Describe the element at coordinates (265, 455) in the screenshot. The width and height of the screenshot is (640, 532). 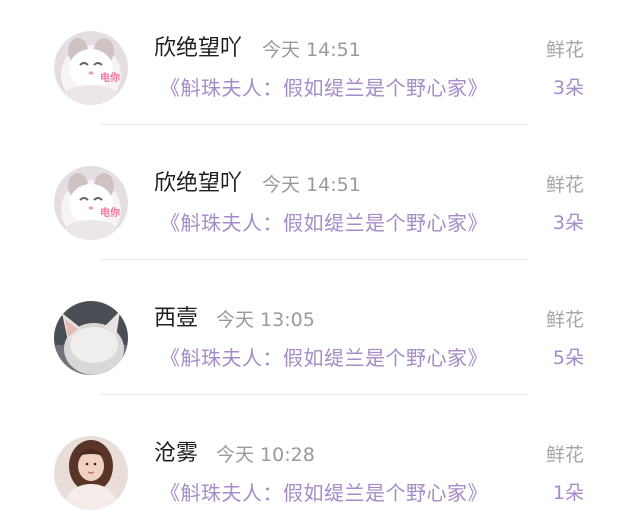
I see `timestamp: 今天 10:28` at that location.